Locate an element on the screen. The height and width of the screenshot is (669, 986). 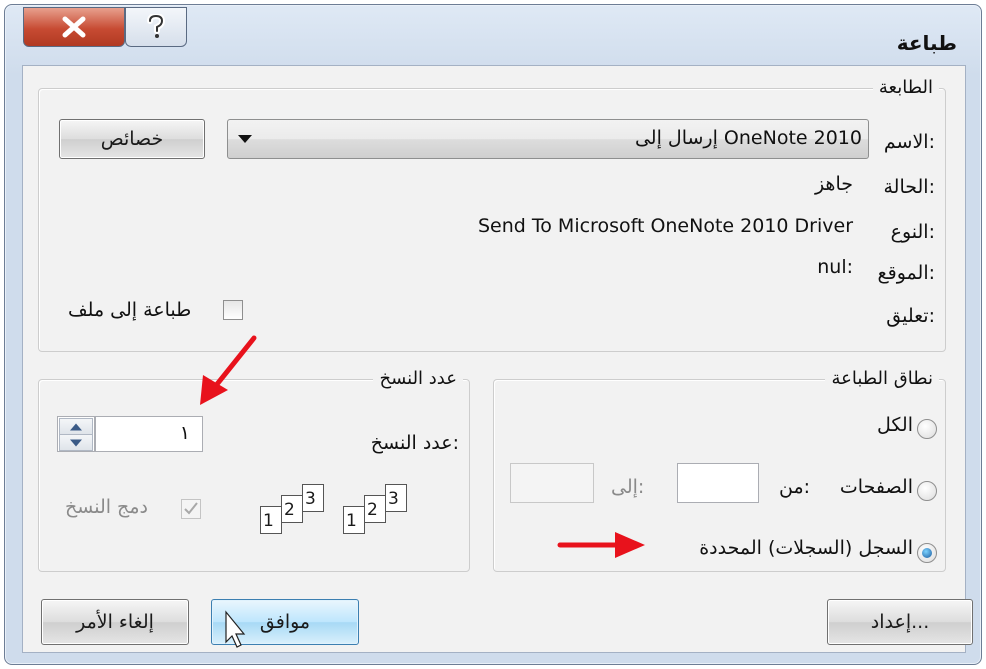
range-from-label: من: is located at coordinates (795, 487).